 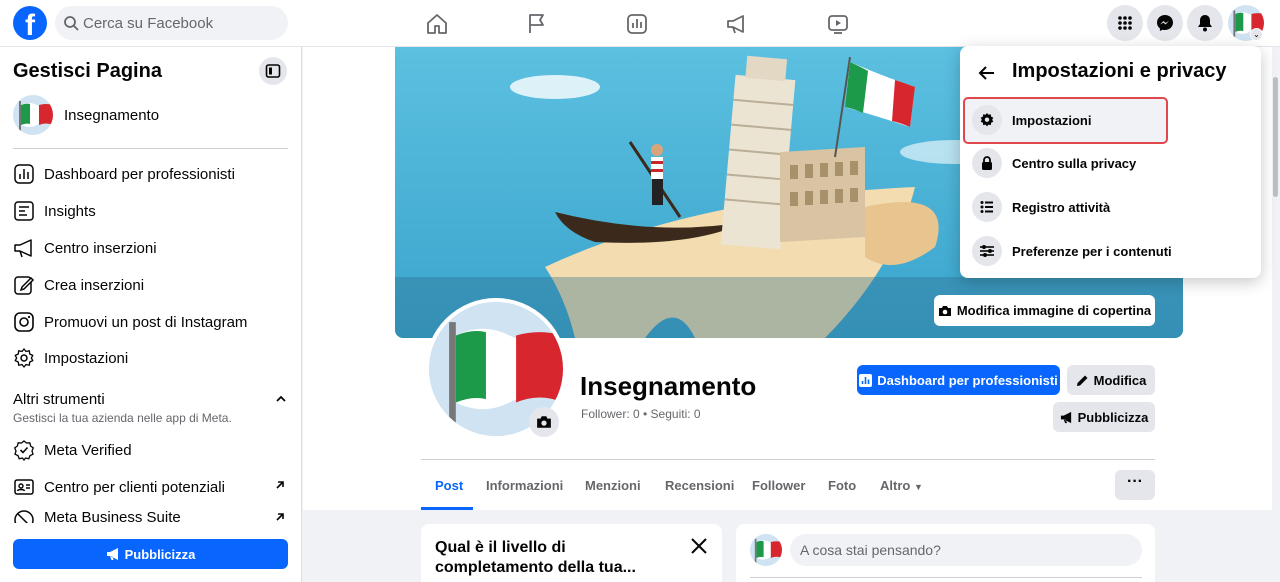 What do you see at coordinates (987, 251) in the screenshot?
I see `sliders-icon` at bounding box center [987, 251].